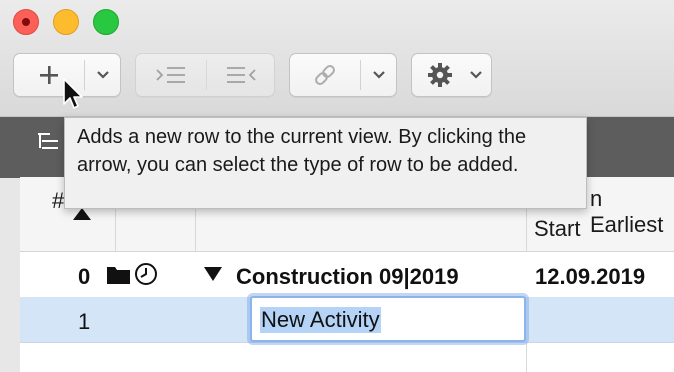  I want to click on plus-icon, so click(49, 75).